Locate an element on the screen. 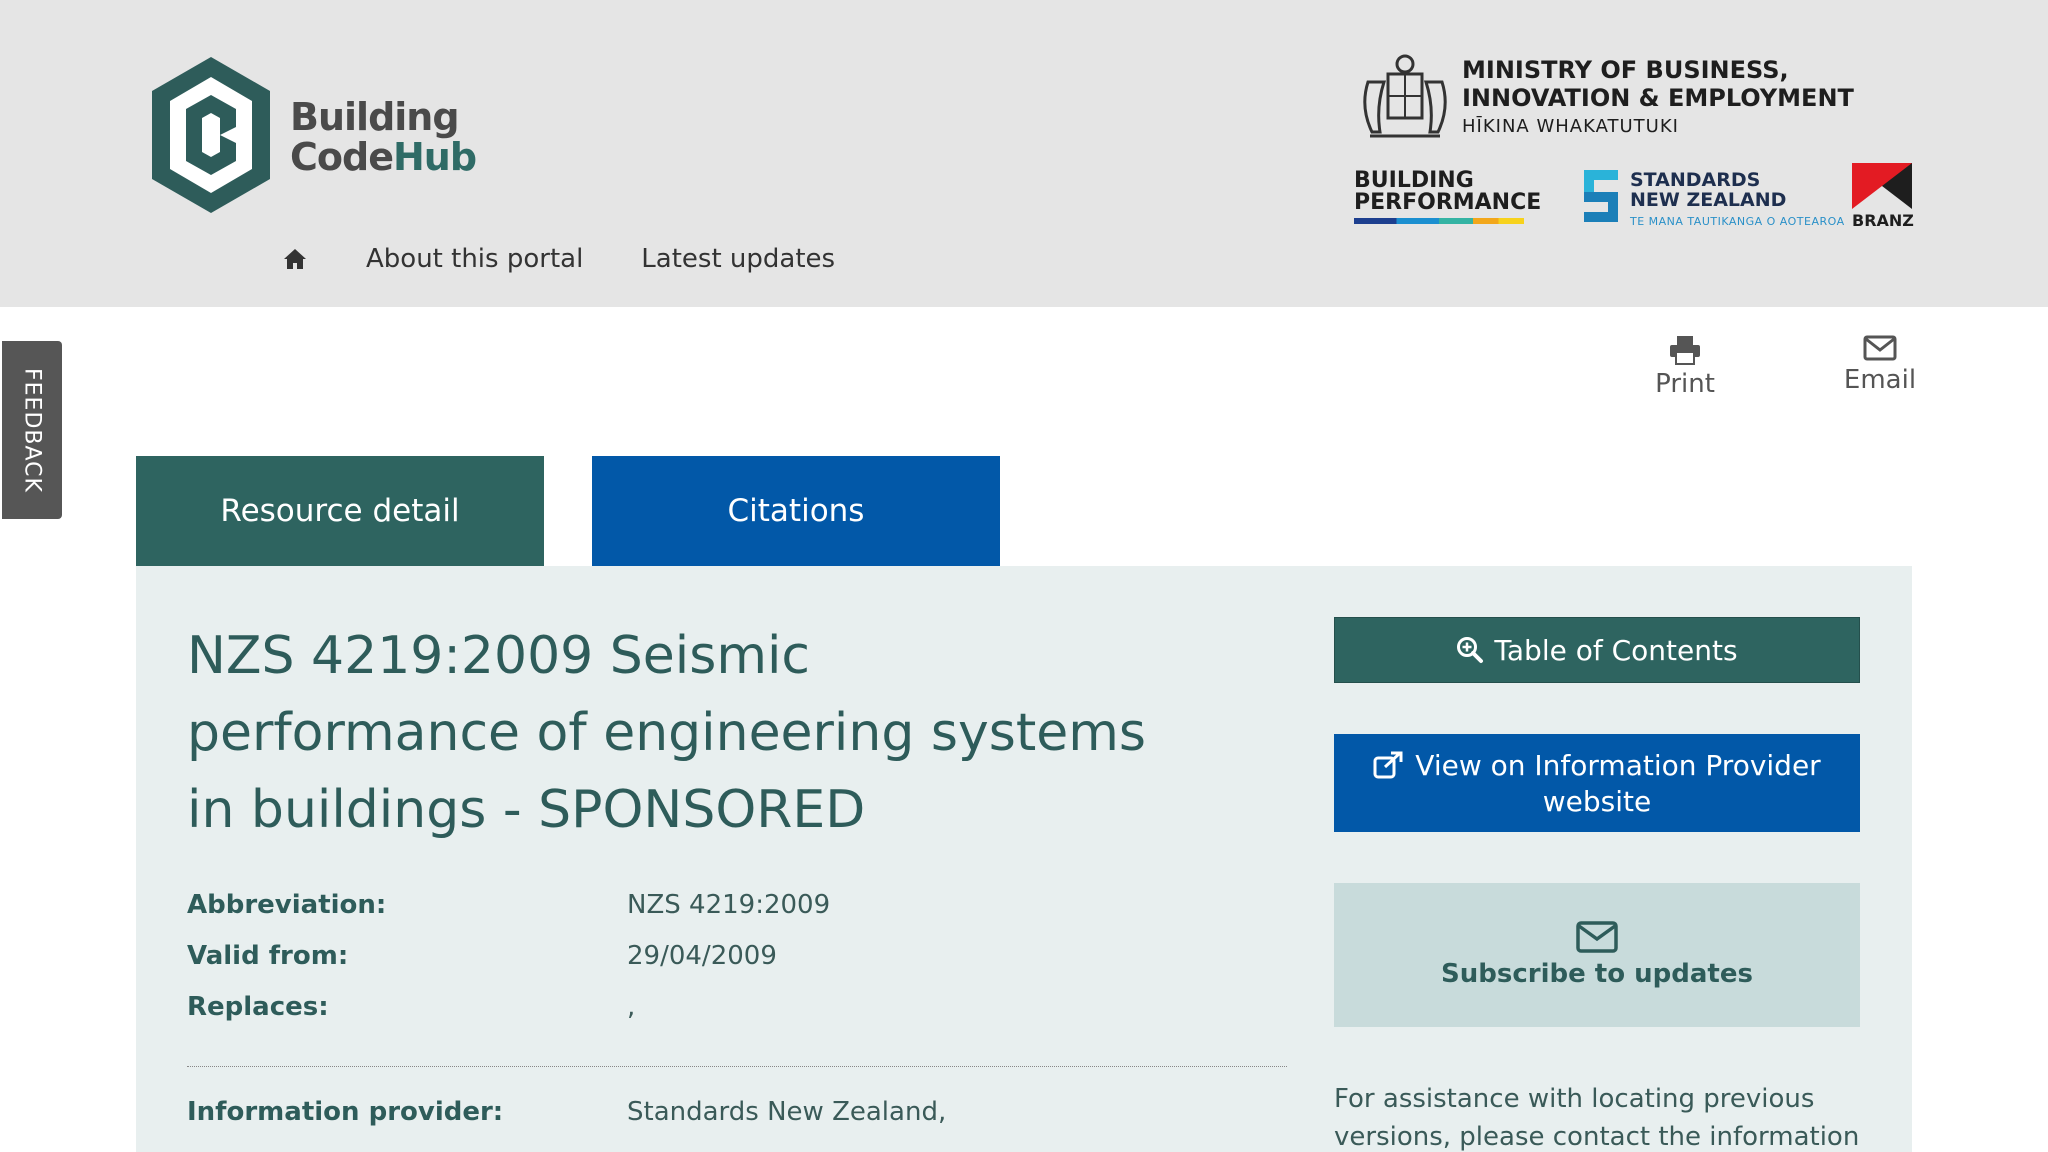 This screenshot has width=2048, height=1152. building-code-hub-logo: Building CodeHub is located at coordinates (312, 135).